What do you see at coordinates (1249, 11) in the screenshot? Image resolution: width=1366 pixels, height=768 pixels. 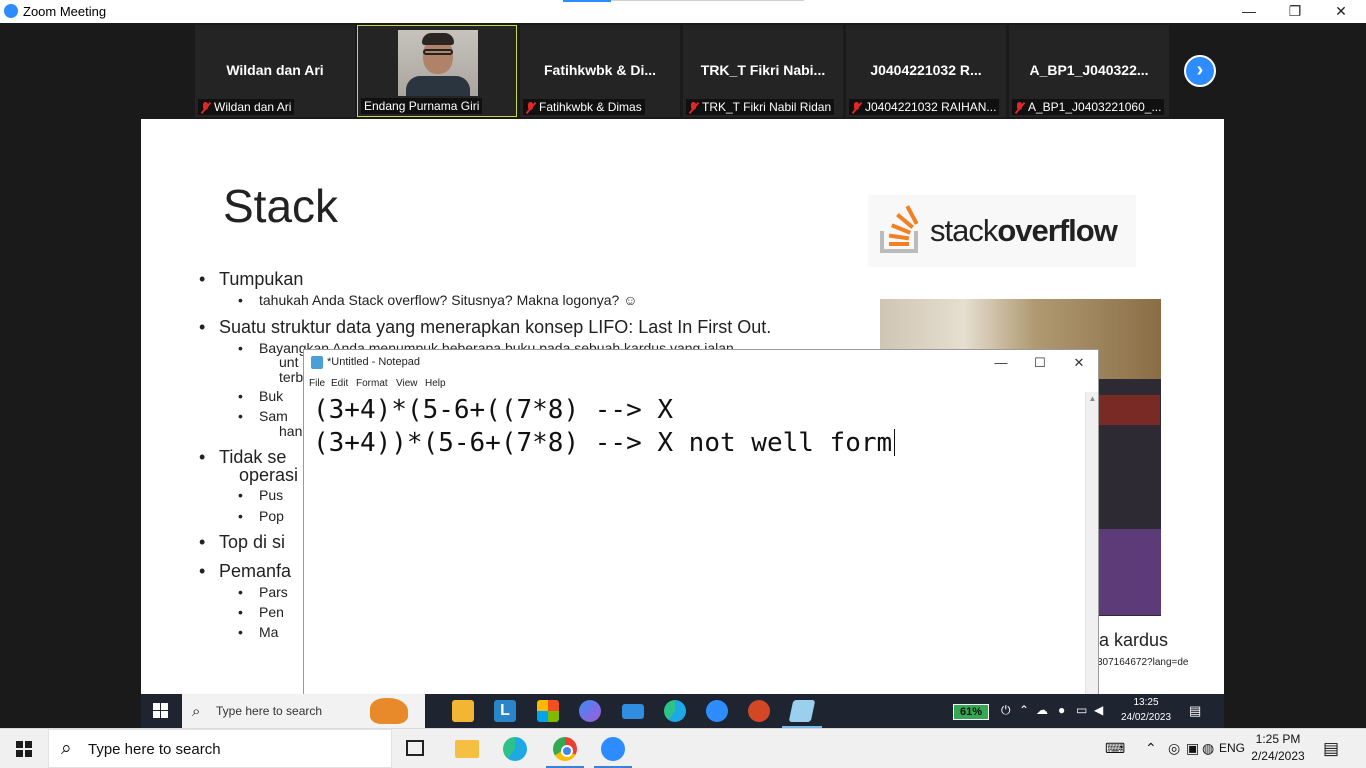 I see `minimize-button: —` at bounding box center [1249, 11].